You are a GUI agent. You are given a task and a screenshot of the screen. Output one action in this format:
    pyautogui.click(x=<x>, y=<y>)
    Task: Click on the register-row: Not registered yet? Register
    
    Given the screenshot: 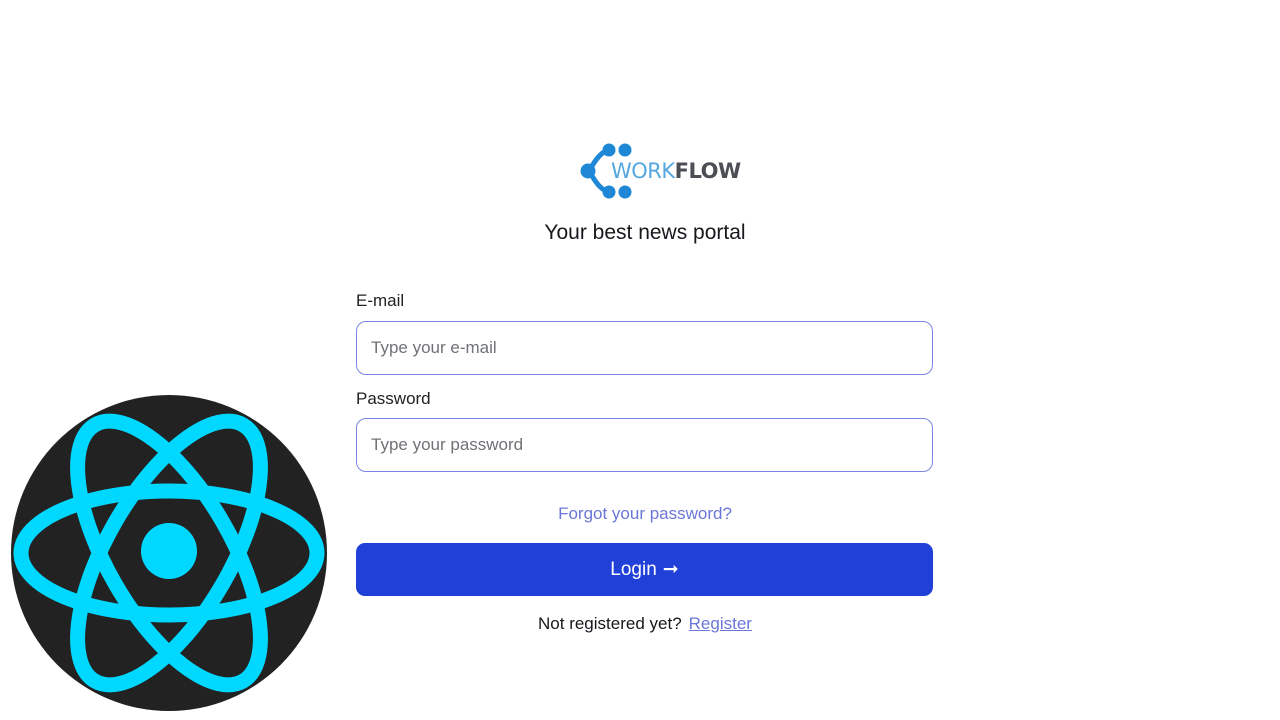 What is the action you would take?
    pyautogui.click(x=645, y=624)
    